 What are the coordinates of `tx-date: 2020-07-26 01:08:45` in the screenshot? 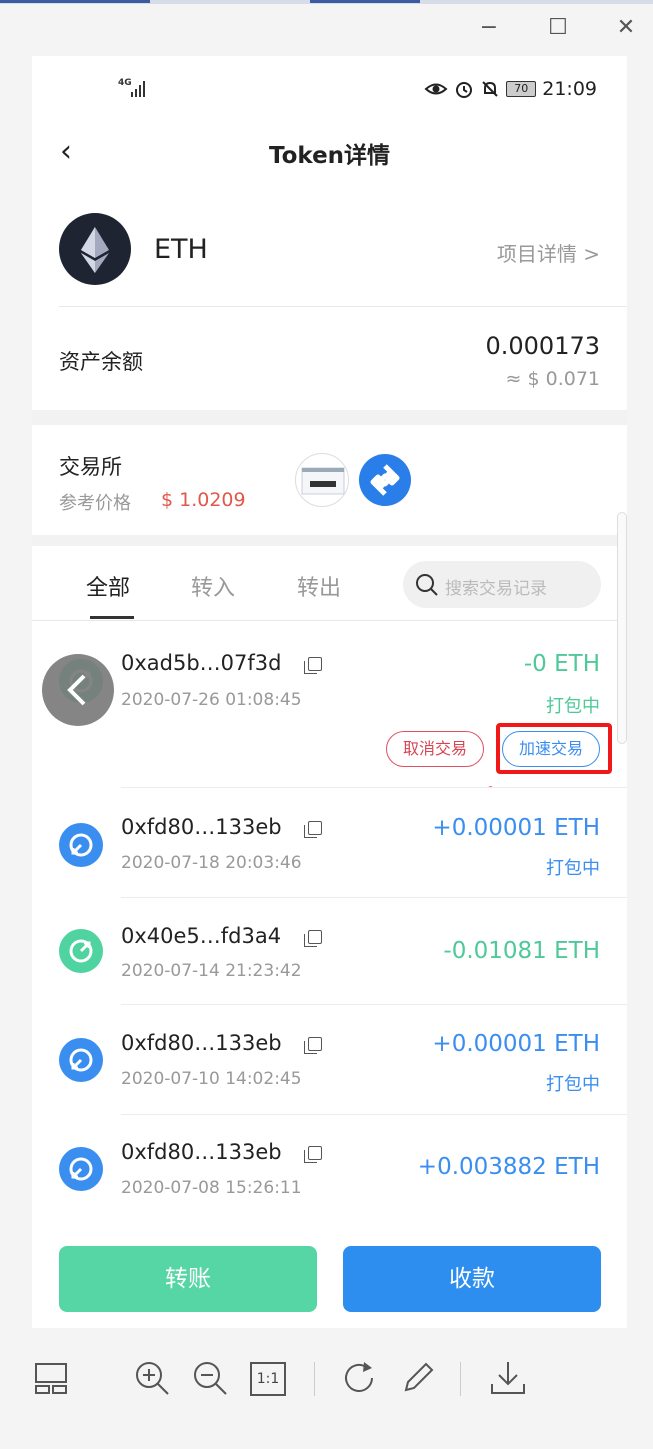 It's located at (211, 700).